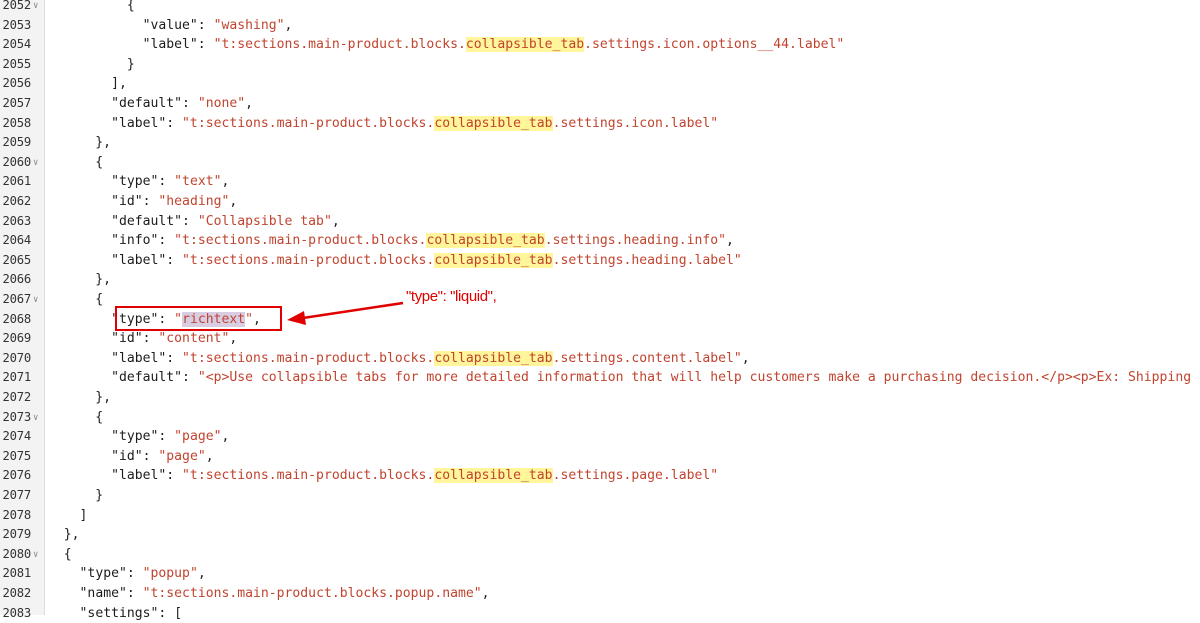  Describe the element at coordinates (600, 339) in the screenshot. I see `code-line: 2069 "id": "content",` at that location.